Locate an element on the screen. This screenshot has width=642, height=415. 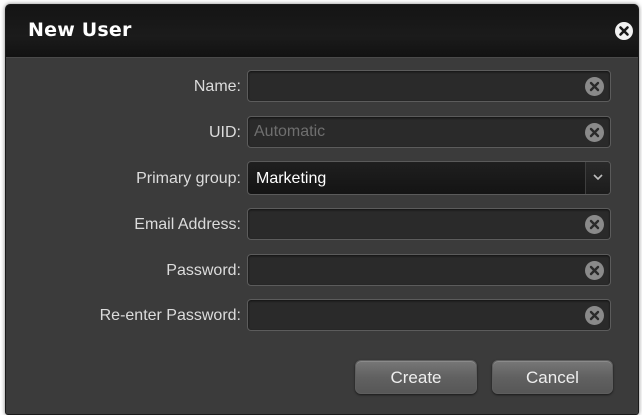
name-input is located at coordinates (414, 86).